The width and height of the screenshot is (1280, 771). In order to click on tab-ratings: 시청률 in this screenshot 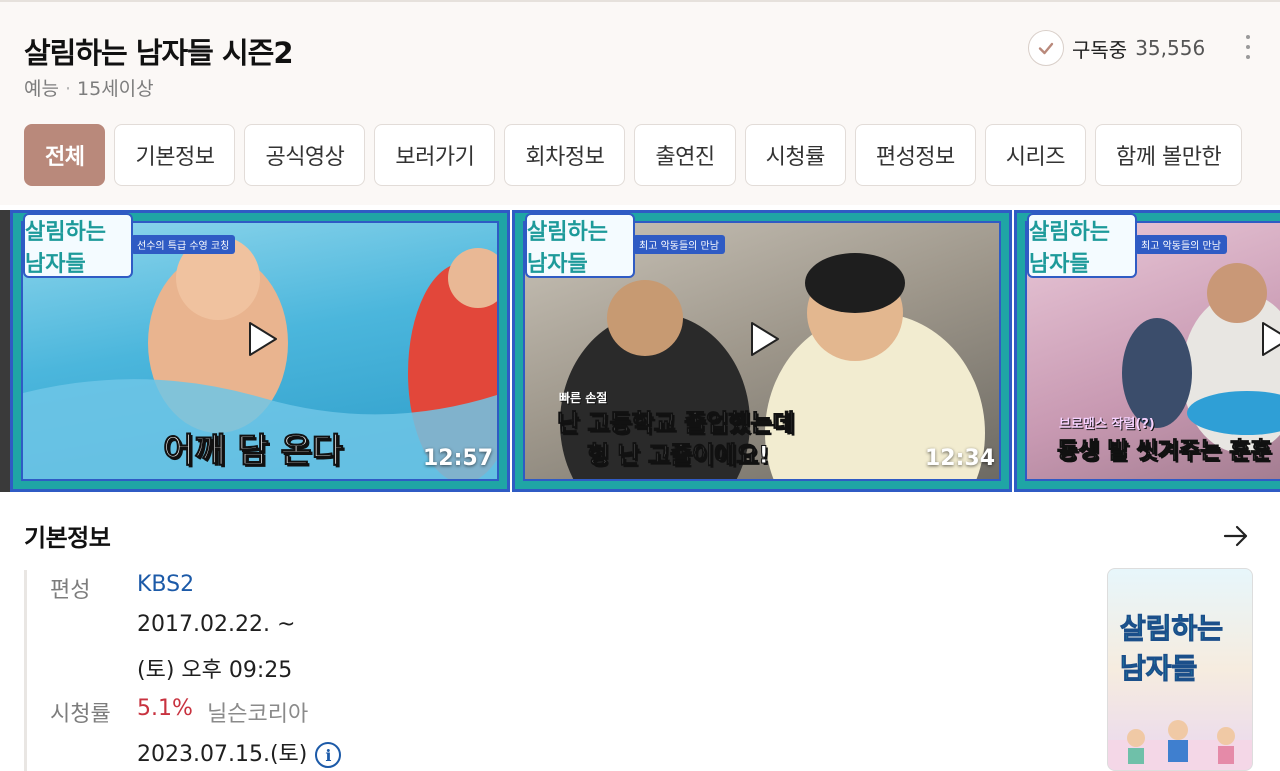, I will do `click(795, 155)`.